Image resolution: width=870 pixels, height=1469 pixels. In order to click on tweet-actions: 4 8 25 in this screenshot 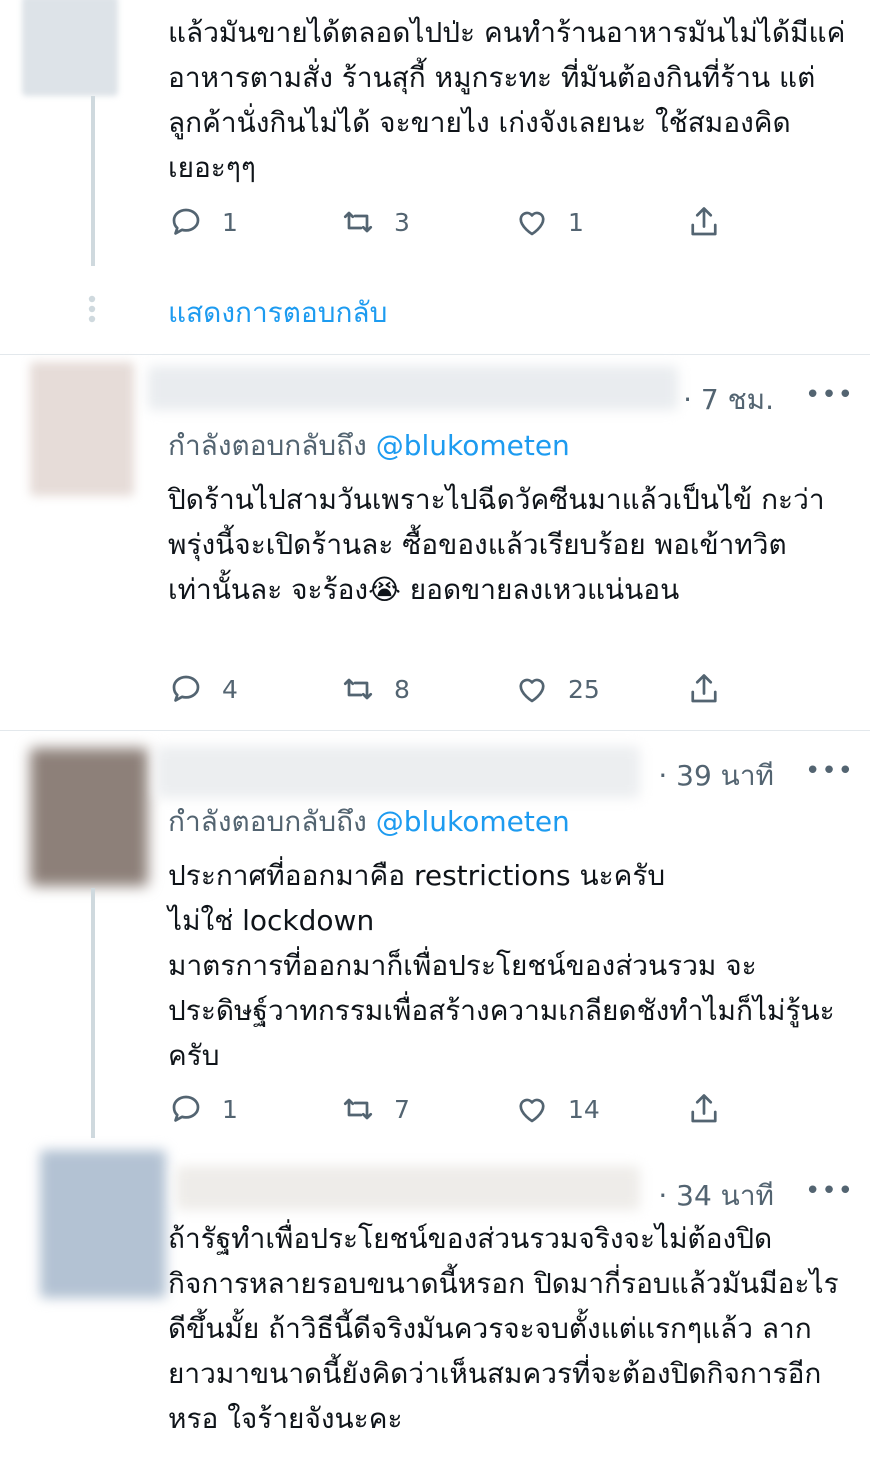, I will do `click(453, 689)`.